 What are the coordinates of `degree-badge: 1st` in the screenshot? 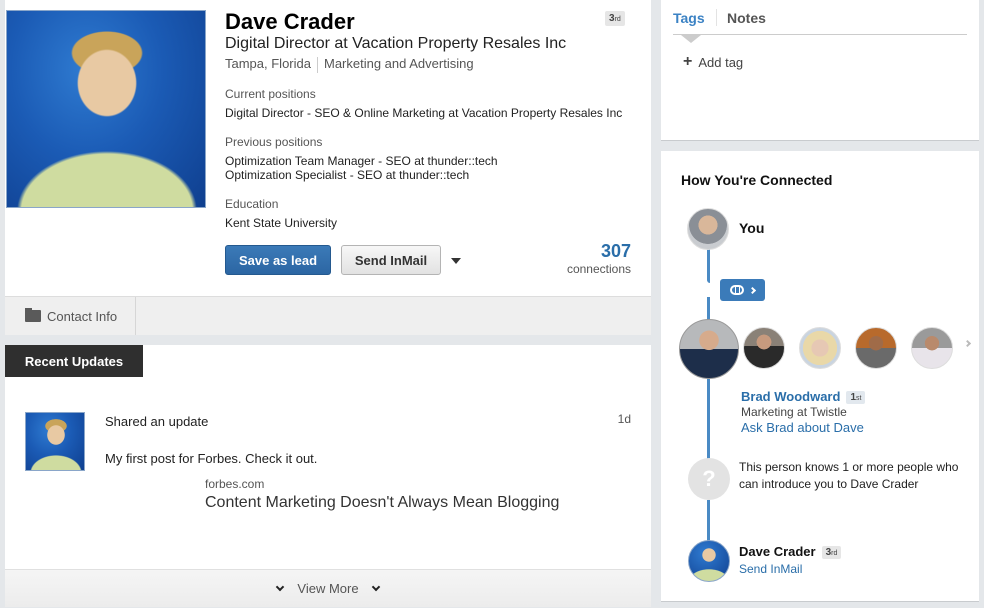 It's located at (856, 397).